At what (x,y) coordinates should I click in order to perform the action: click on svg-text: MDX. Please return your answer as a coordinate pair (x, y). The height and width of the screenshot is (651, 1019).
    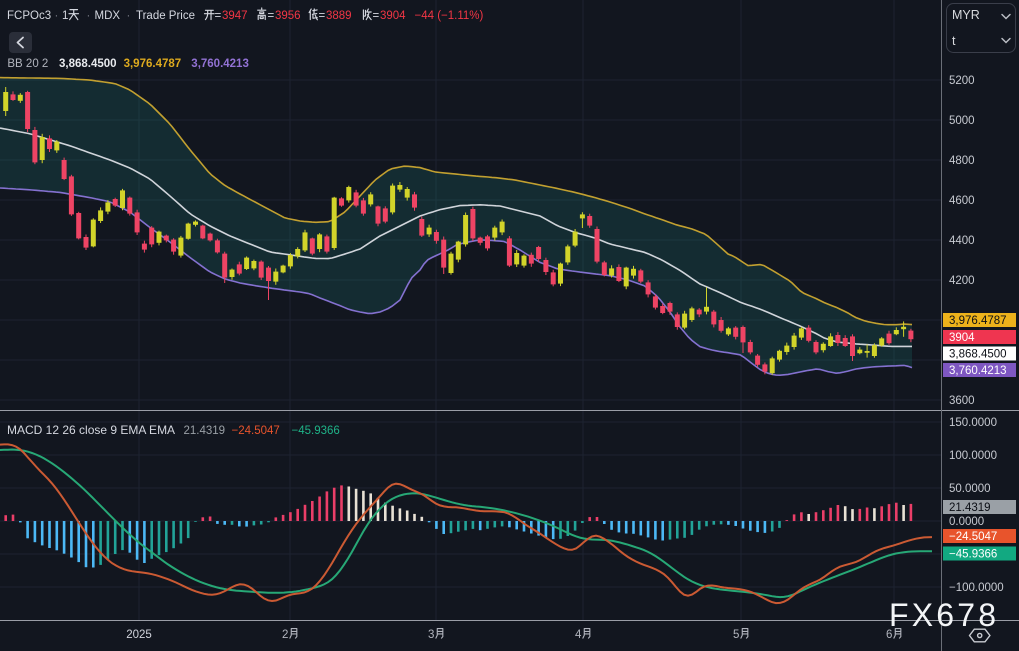
    Looking at the image, I should click on (108, 16).